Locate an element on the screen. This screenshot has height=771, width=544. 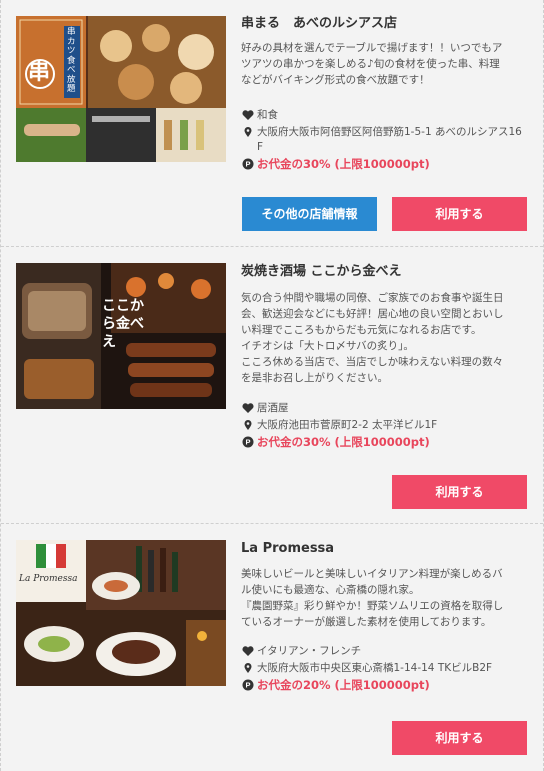
reward-text: お代金の20% (上限100000pt) is located at coordinates (343, 685).